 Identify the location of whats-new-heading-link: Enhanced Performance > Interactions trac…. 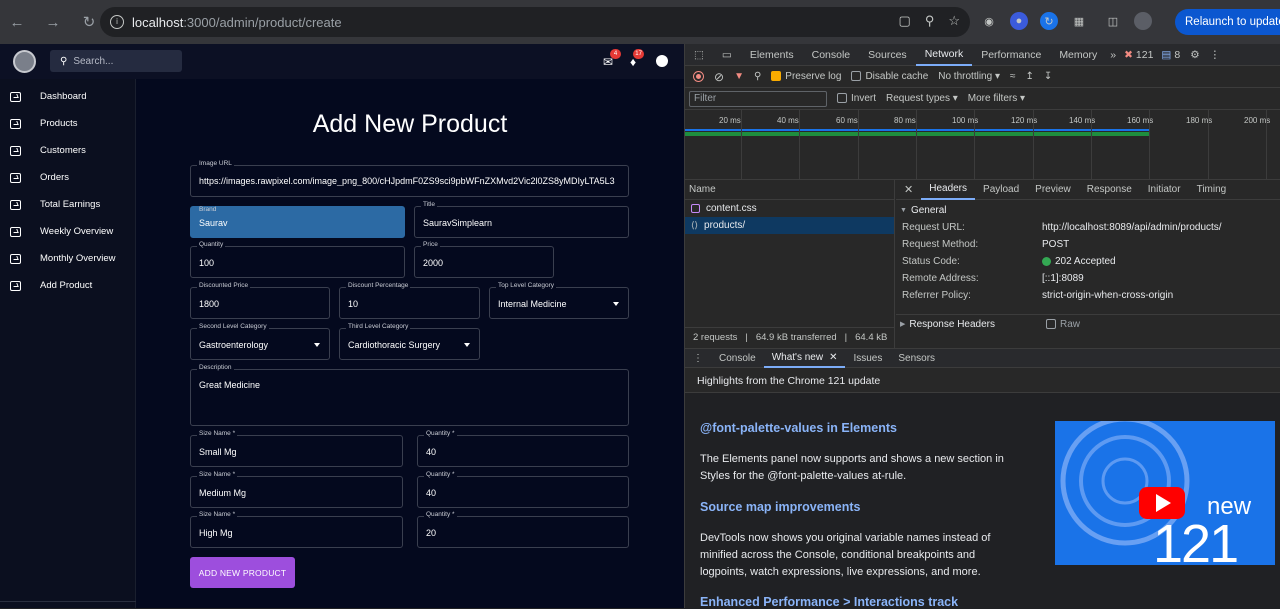
(829, 602).